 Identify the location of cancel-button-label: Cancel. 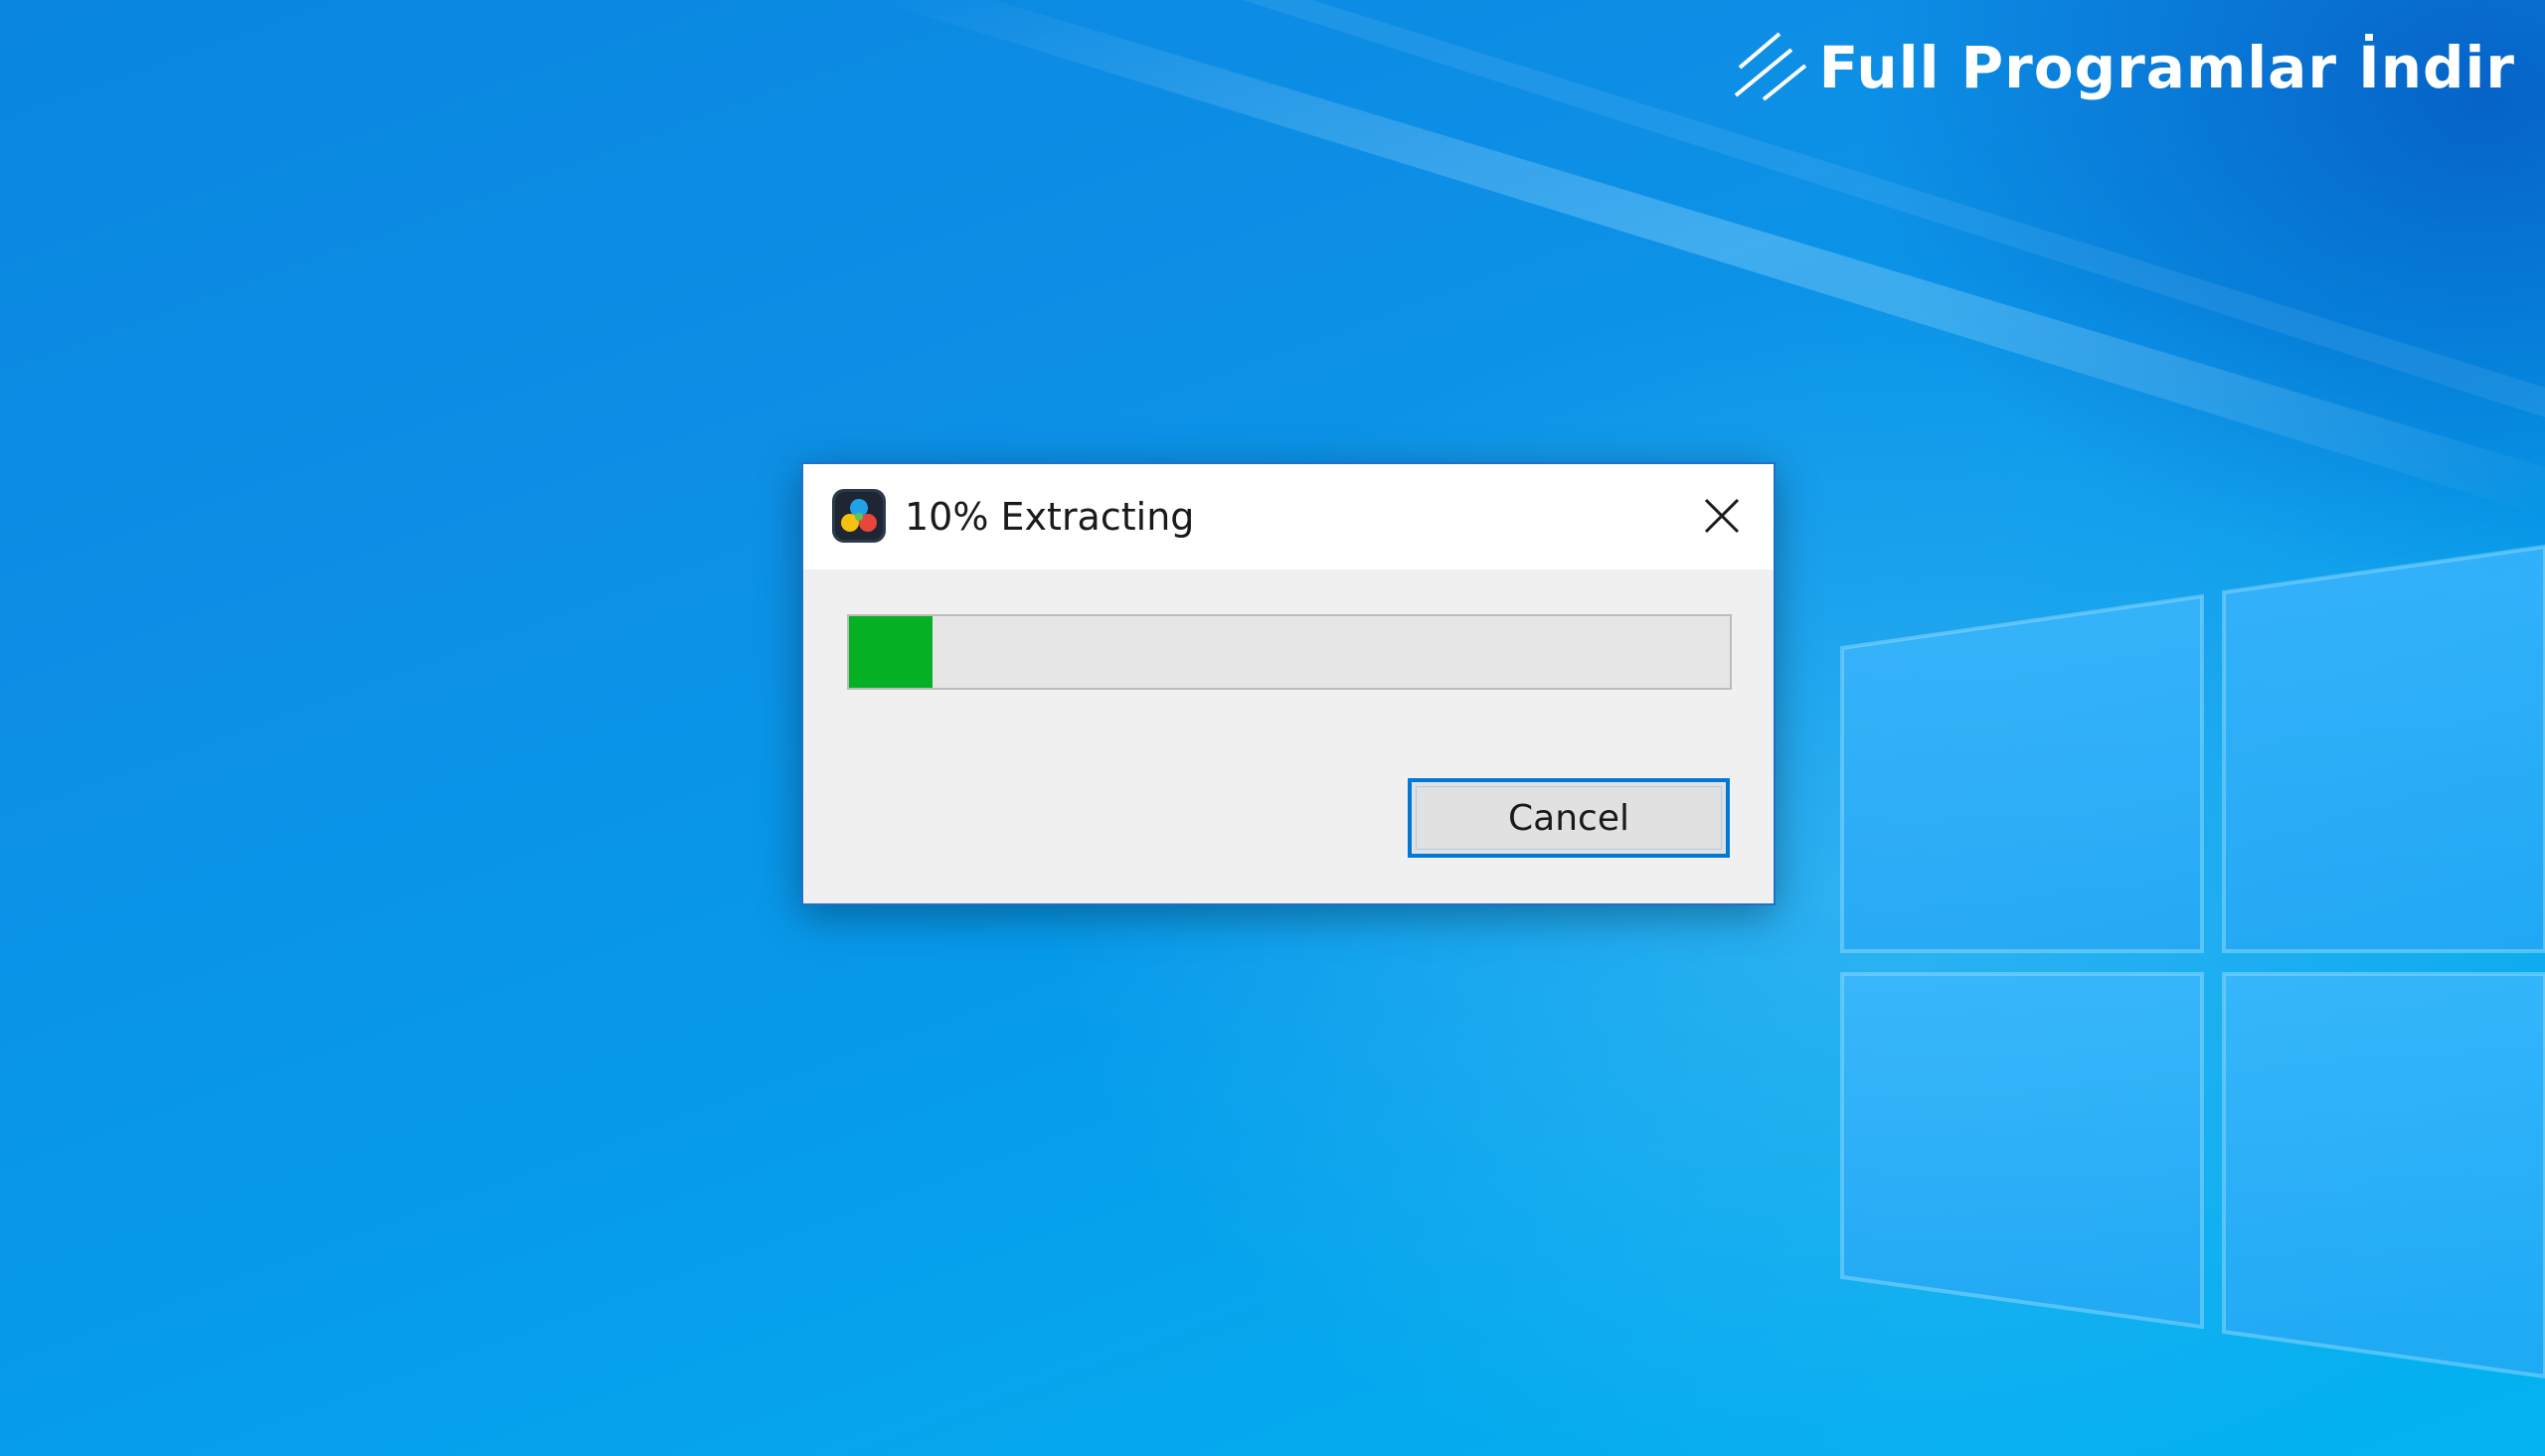
(1568, 818).